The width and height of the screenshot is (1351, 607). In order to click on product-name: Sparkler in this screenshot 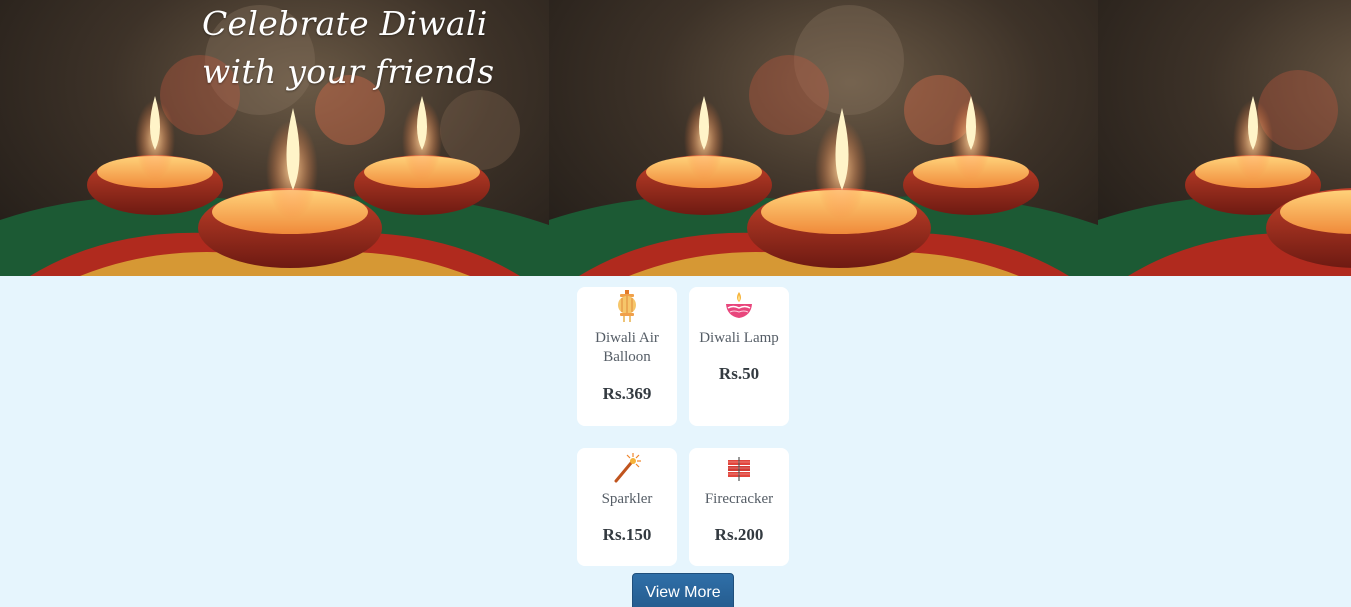, I will do `click(627, 499)`.